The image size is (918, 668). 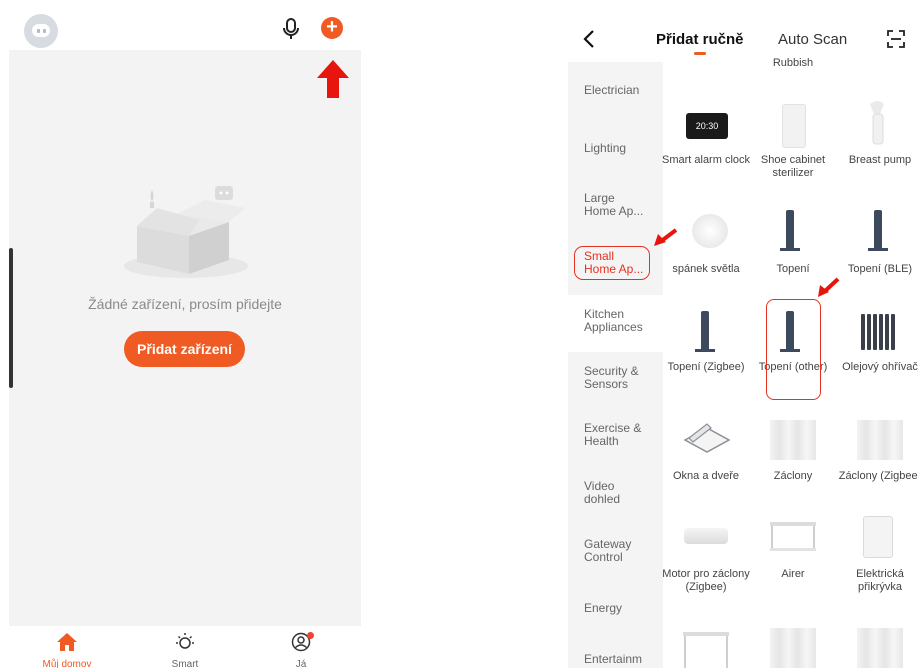 What do you see at coordinates (67, 642) in the screenshot?
I see `home-icon` at bounding box center [67, 642].